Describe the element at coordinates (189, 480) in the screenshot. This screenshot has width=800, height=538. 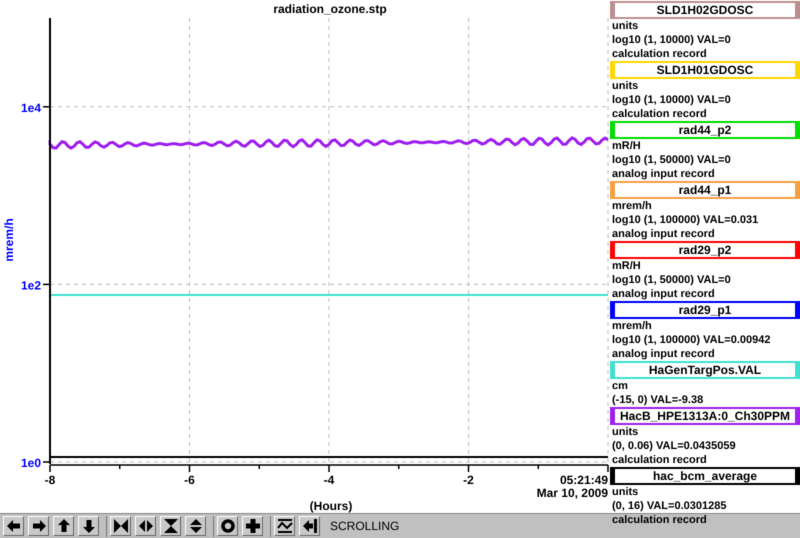
I see `x-tick-label: -6` at that location.